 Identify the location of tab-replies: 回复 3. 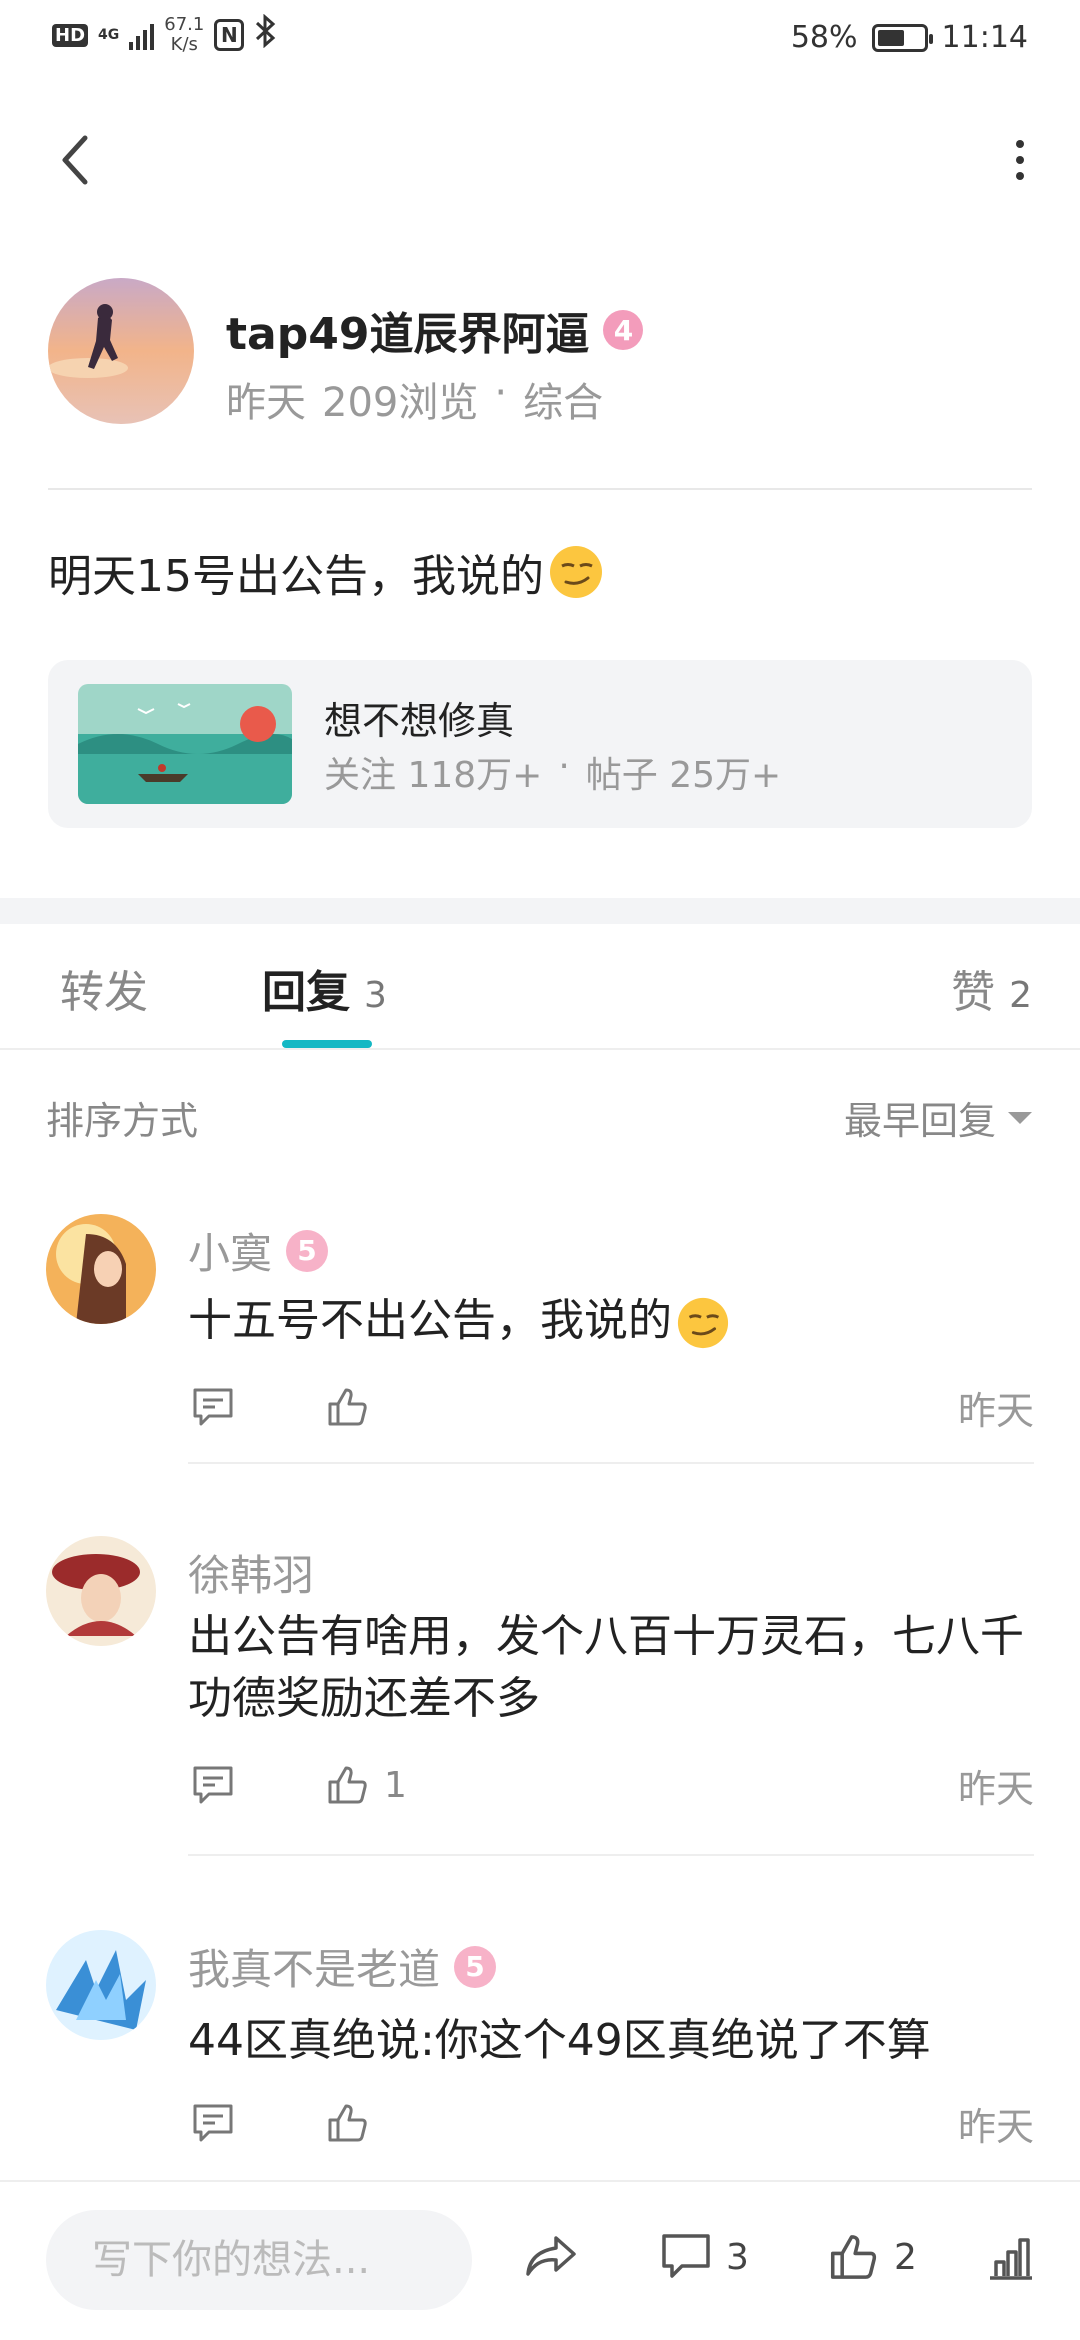
(324, 988).